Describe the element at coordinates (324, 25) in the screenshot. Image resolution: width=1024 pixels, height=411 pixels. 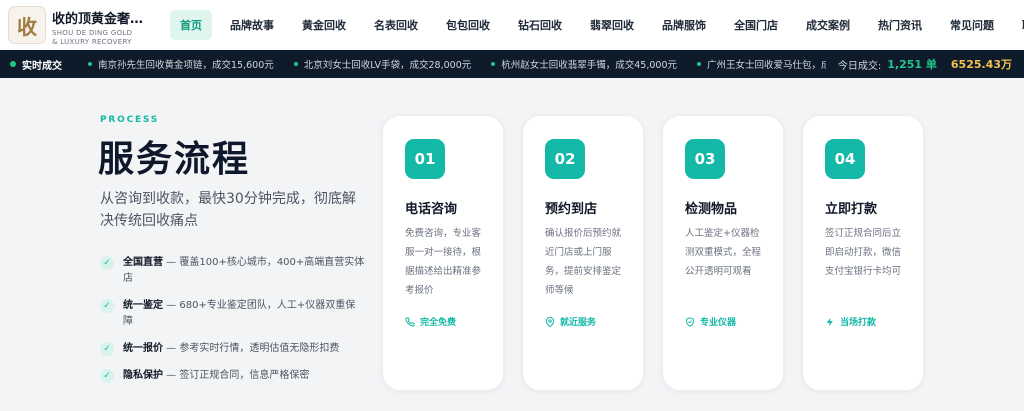
I see `nav-item-2: 黄金回收` at that location.